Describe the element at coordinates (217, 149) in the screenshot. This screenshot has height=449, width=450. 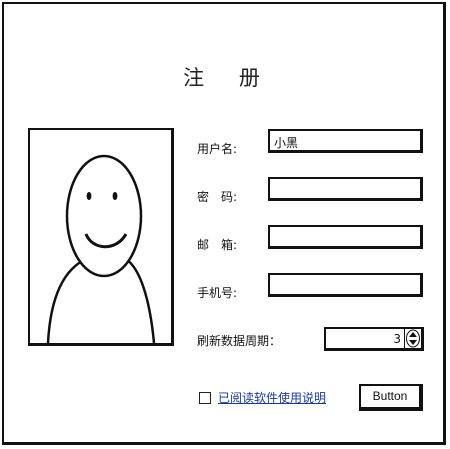
I see `username-label: 用户名:` at that location.